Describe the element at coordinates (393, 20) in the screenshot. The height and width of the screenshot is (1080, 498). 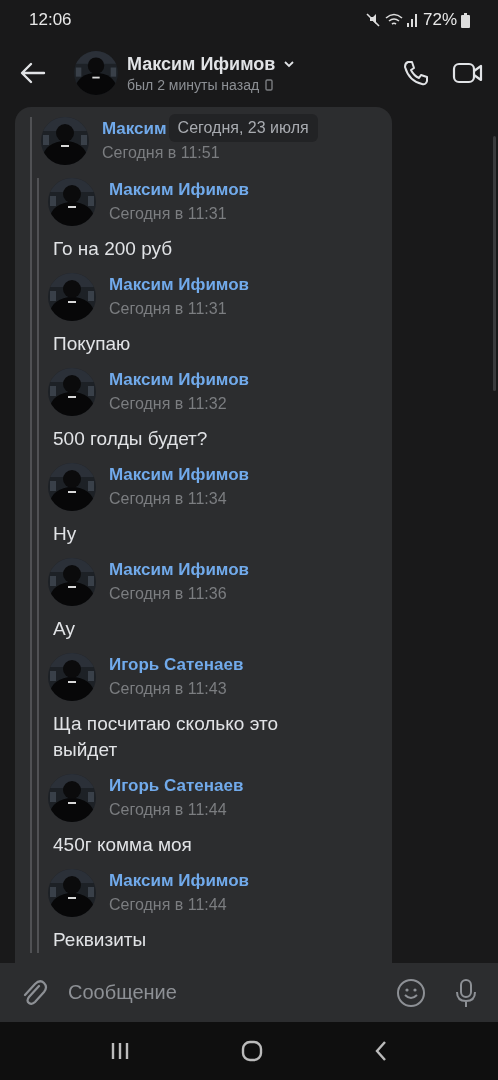
I see `wifi-icon` at that location.